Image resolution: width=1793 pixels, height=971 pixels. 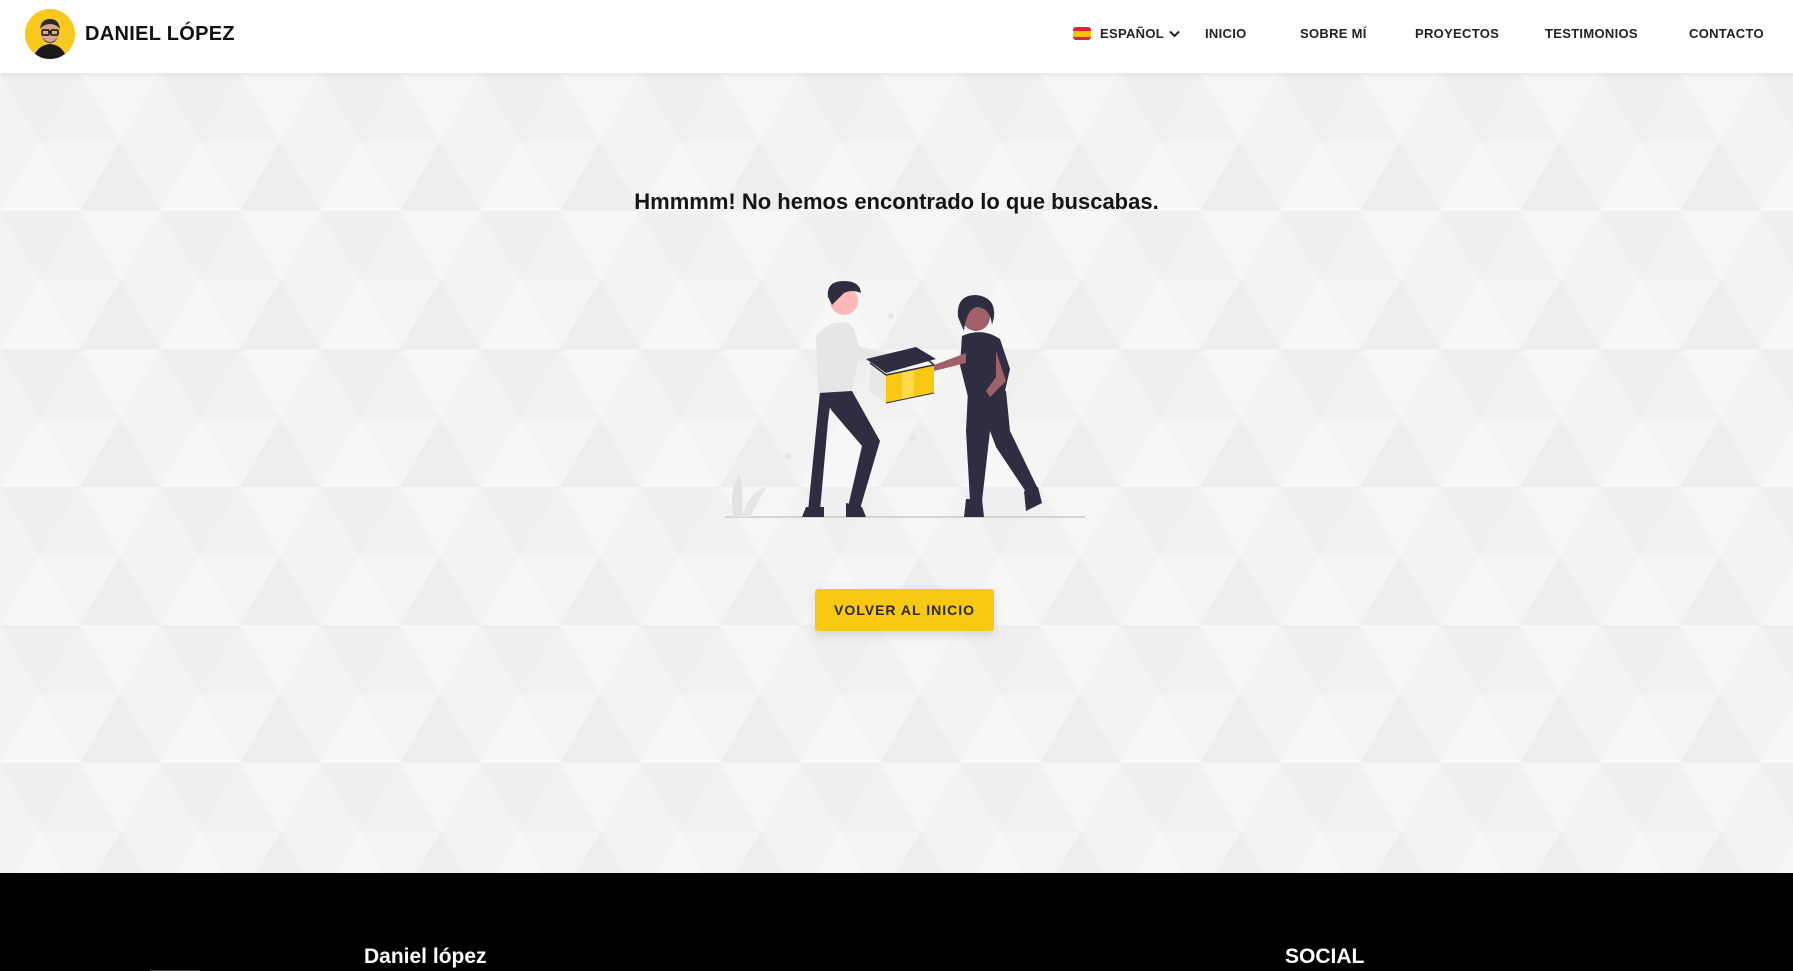 What do you see at coordinates (50, 34) in the screenshot?
I see `avatar` at bounding box center [50, 34].